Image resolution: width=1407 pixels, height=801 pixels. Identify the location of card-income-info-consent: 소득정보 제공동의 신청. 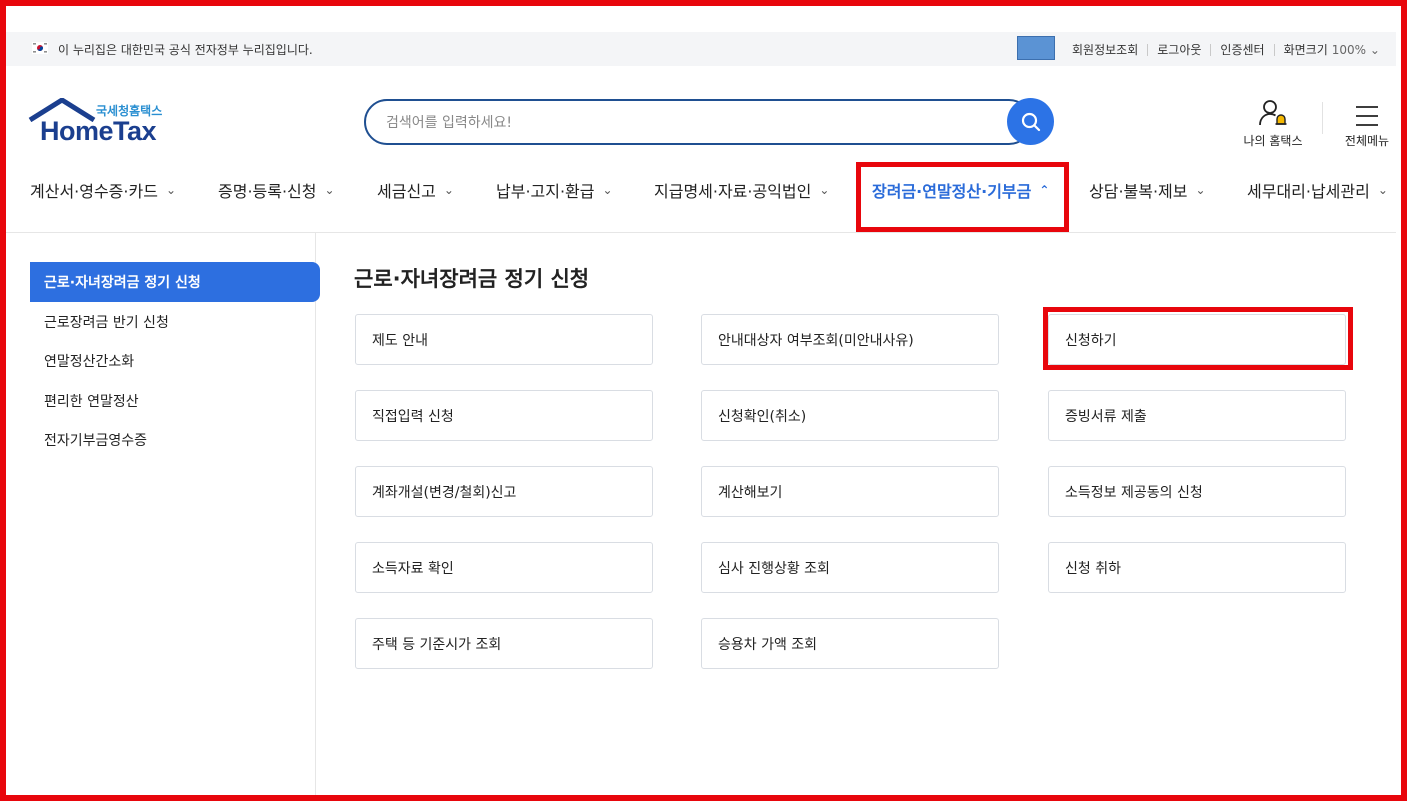
(1197, 491).